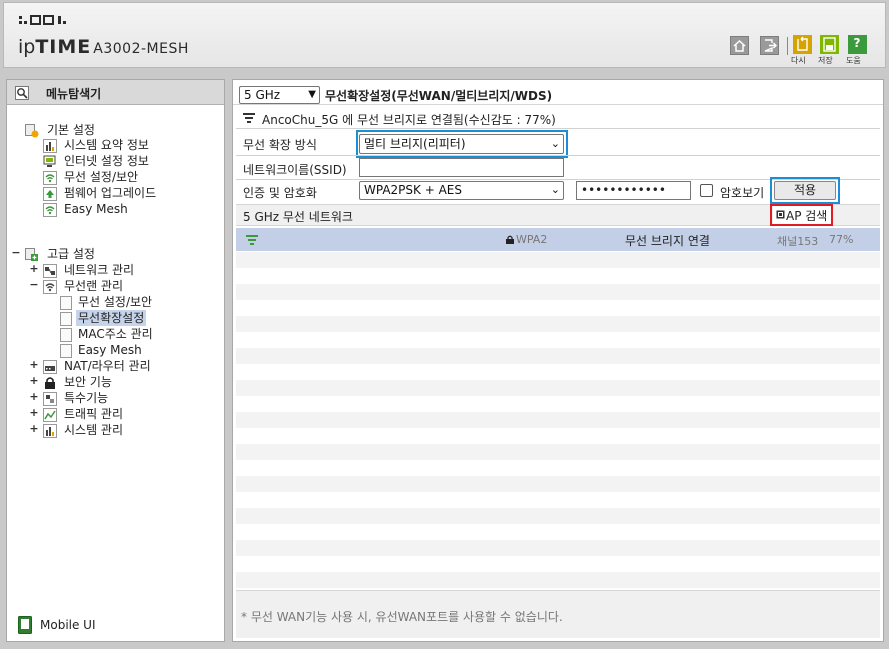 Image resolution: width=889 pixels, height=649 pixels. Describe the element at coordinates (462, 144) in the screenshot. I see `mode-select-highlight` at that location.